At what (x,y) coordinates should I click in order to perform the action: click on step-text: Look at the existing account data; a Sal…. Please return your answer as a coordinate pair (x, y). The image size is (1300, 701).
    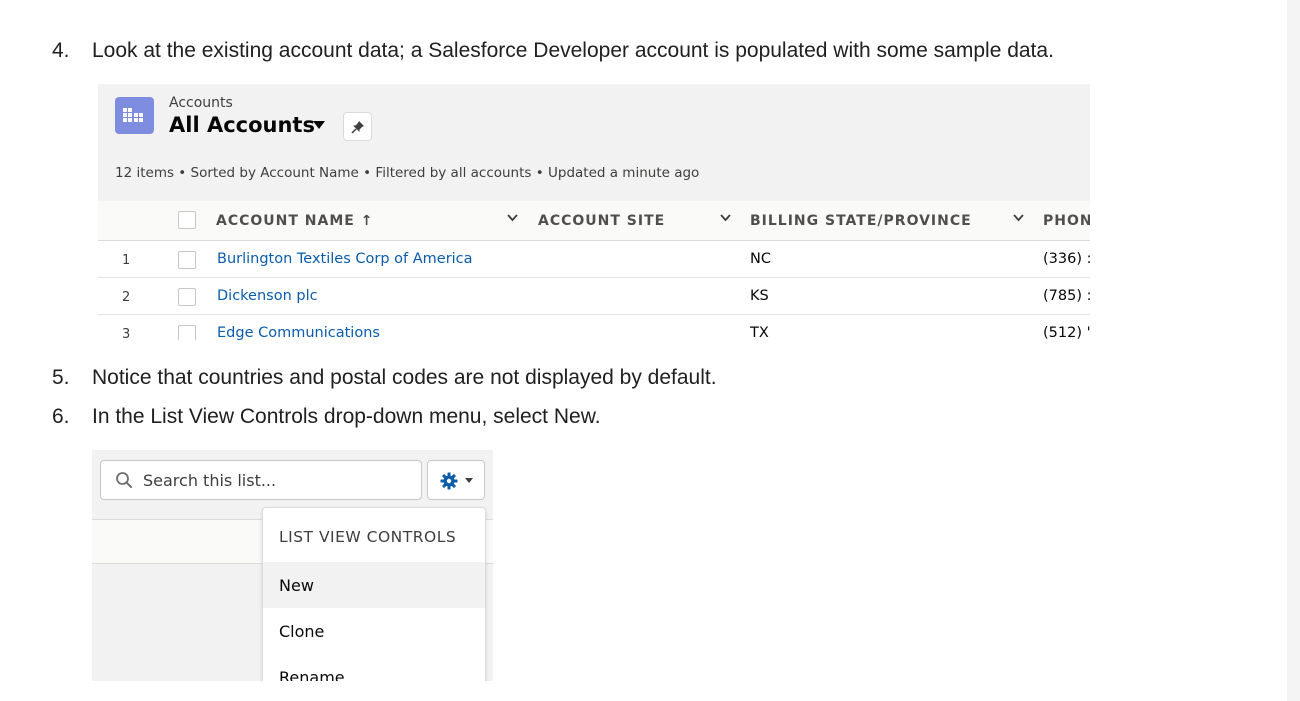
    Looking at the image, I should click on (573, 50).